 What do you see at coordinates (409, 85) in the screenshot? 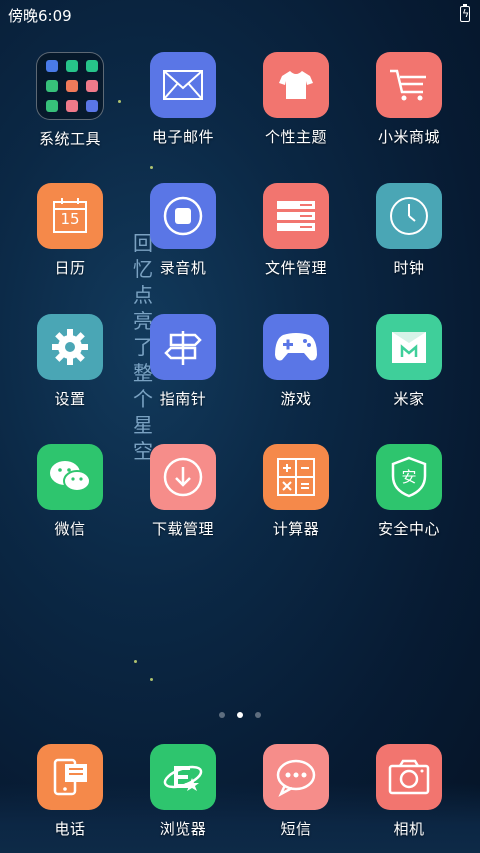
I see `shopping-cart-icon` at bounding box center [409, 85].